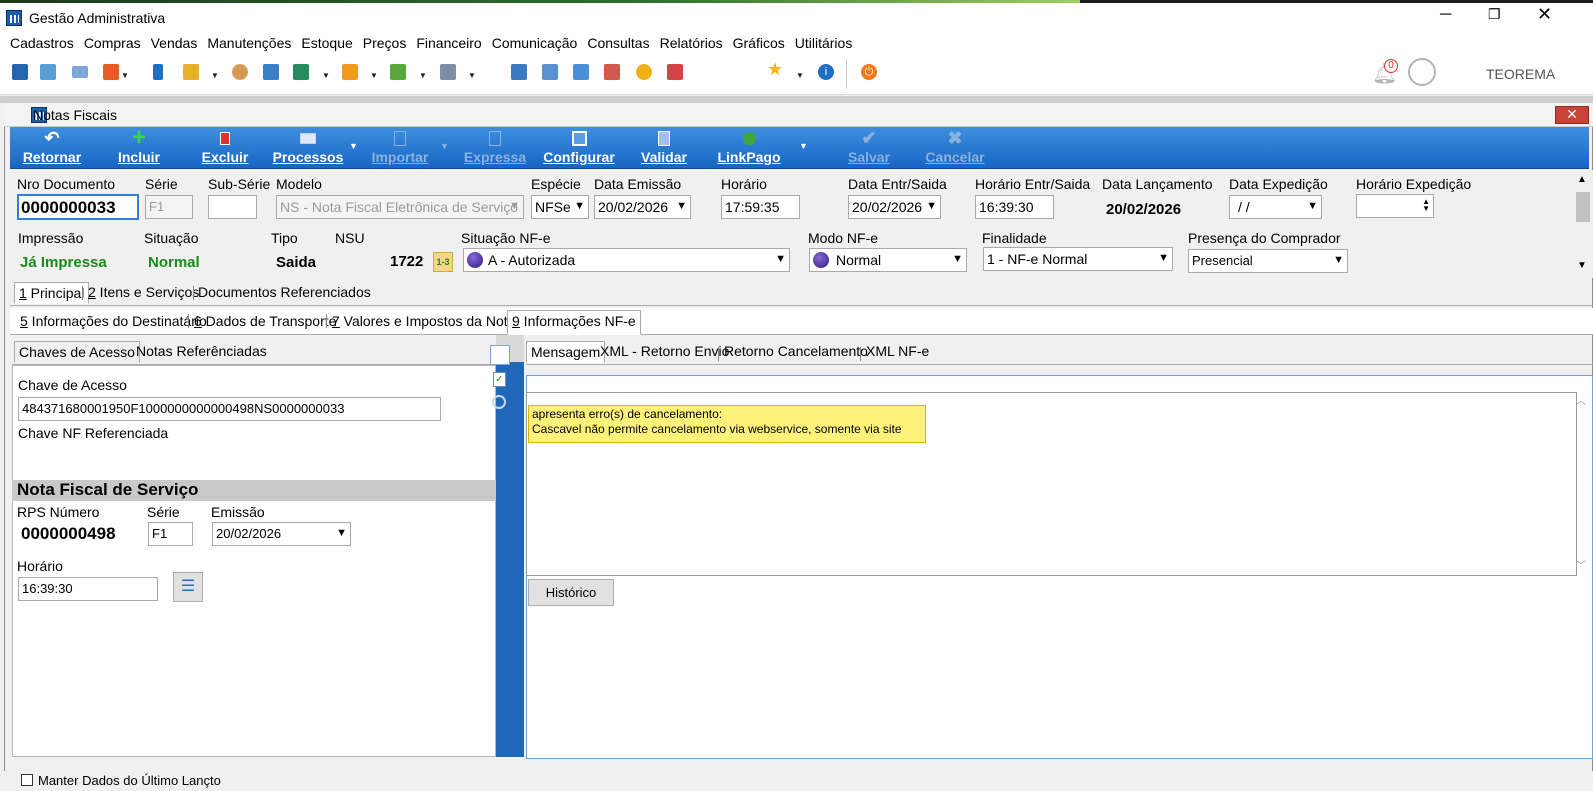  I want to click on linkpago-button: LinkPago, so click(749, 148).